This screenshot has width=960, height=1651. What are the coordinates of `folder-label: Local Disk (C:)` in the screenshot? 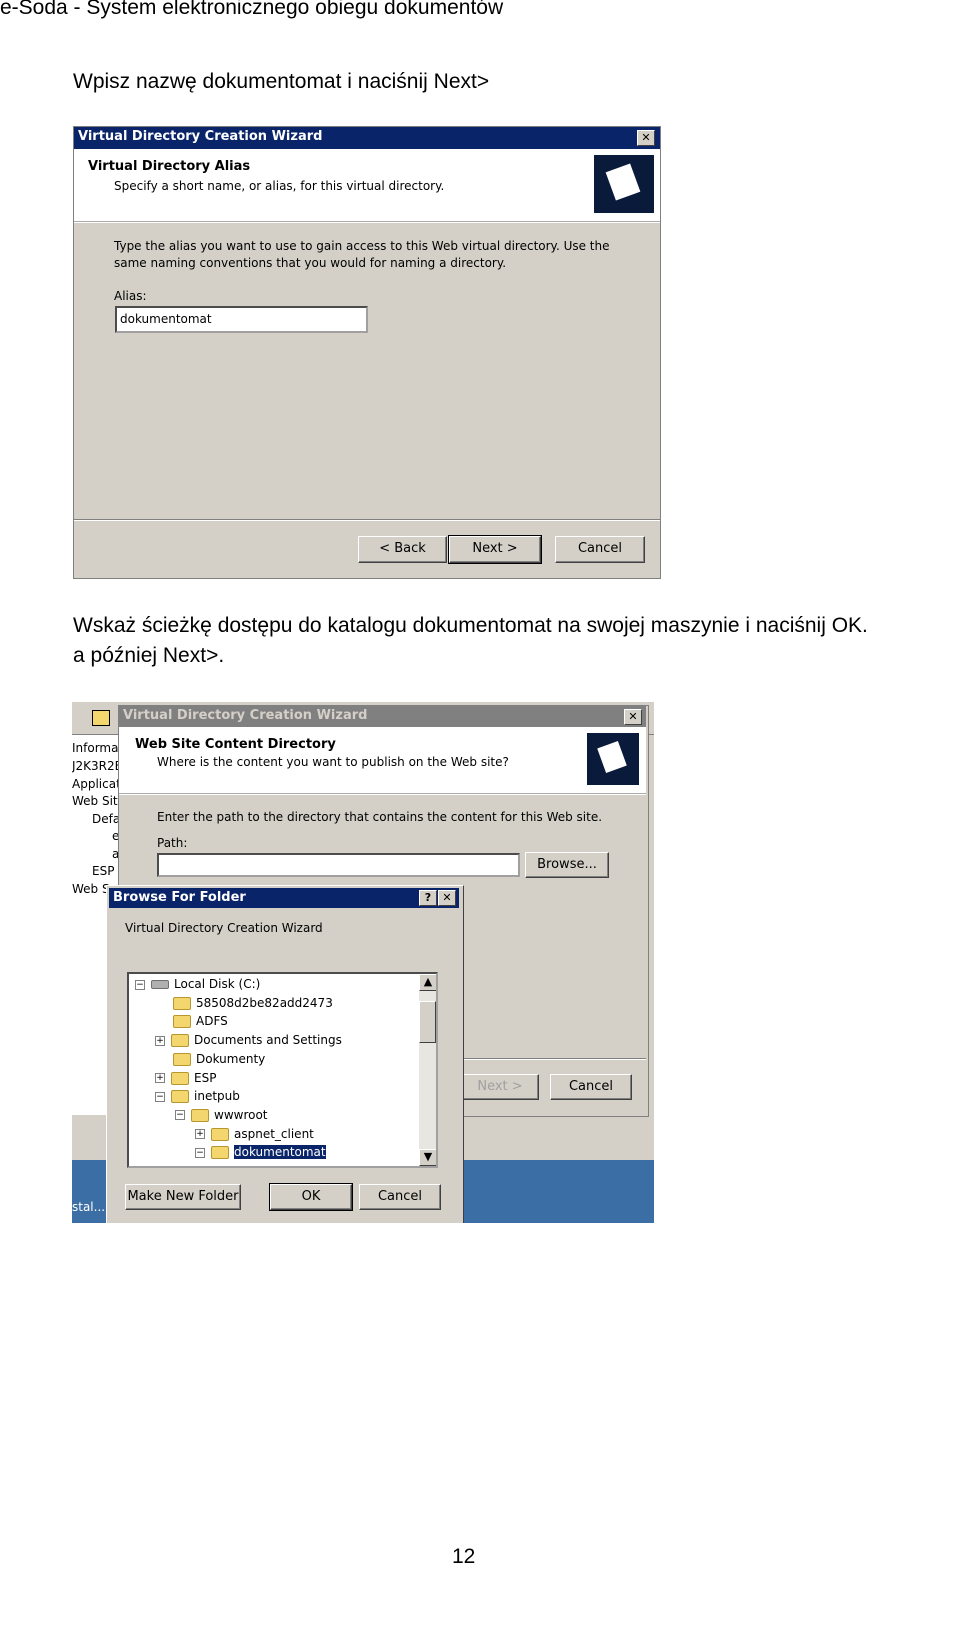 It's located at (217, 984).